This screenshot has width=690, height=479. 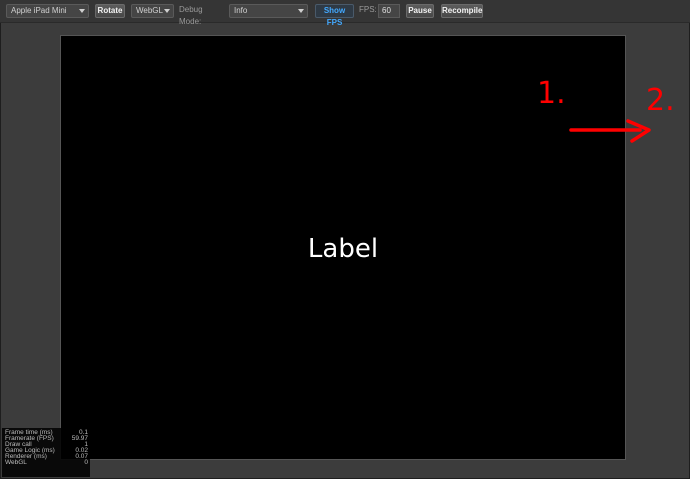 What do you see at coordinates (606, 109) in the screenshot?
I see `red-annotation: 1. 2.` at bounding box center [606, 109].